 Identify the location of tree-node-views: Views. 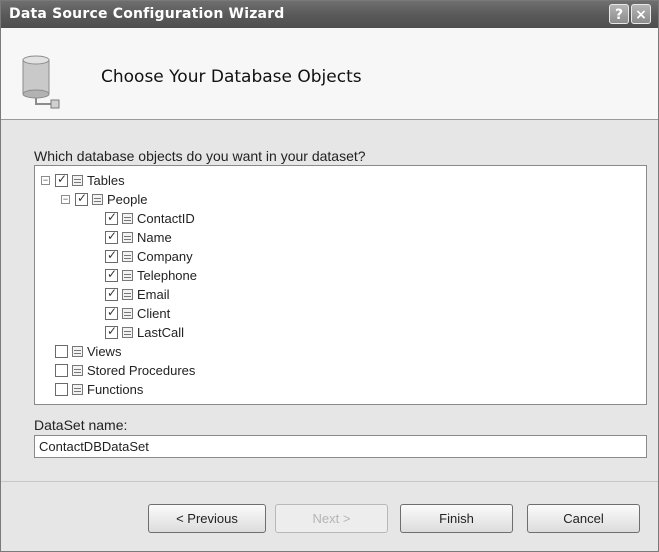
(335, 352).